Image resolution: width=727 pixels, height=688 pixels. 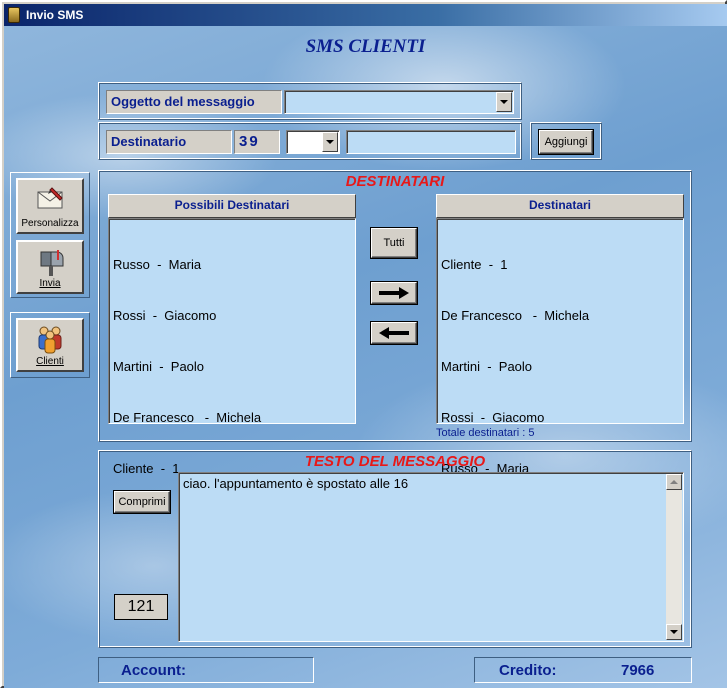 What do you see at coordinates (55, 15) in the screenshot?
I see `window-title: Invio SMS` at bounding box center [55, 15].